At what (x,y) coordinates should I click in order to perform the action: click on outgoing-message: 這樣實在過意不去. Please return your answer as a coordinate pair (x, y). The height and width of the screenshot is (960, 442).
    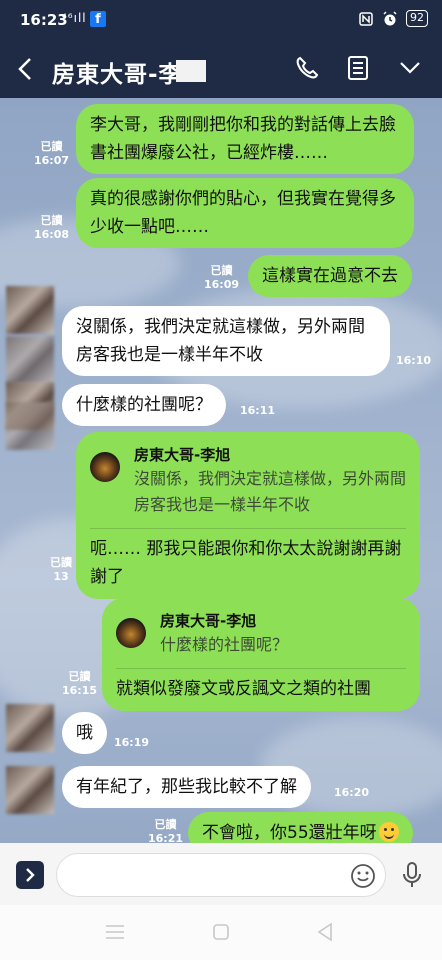
    Looking at the image, I should click on (330, 276).